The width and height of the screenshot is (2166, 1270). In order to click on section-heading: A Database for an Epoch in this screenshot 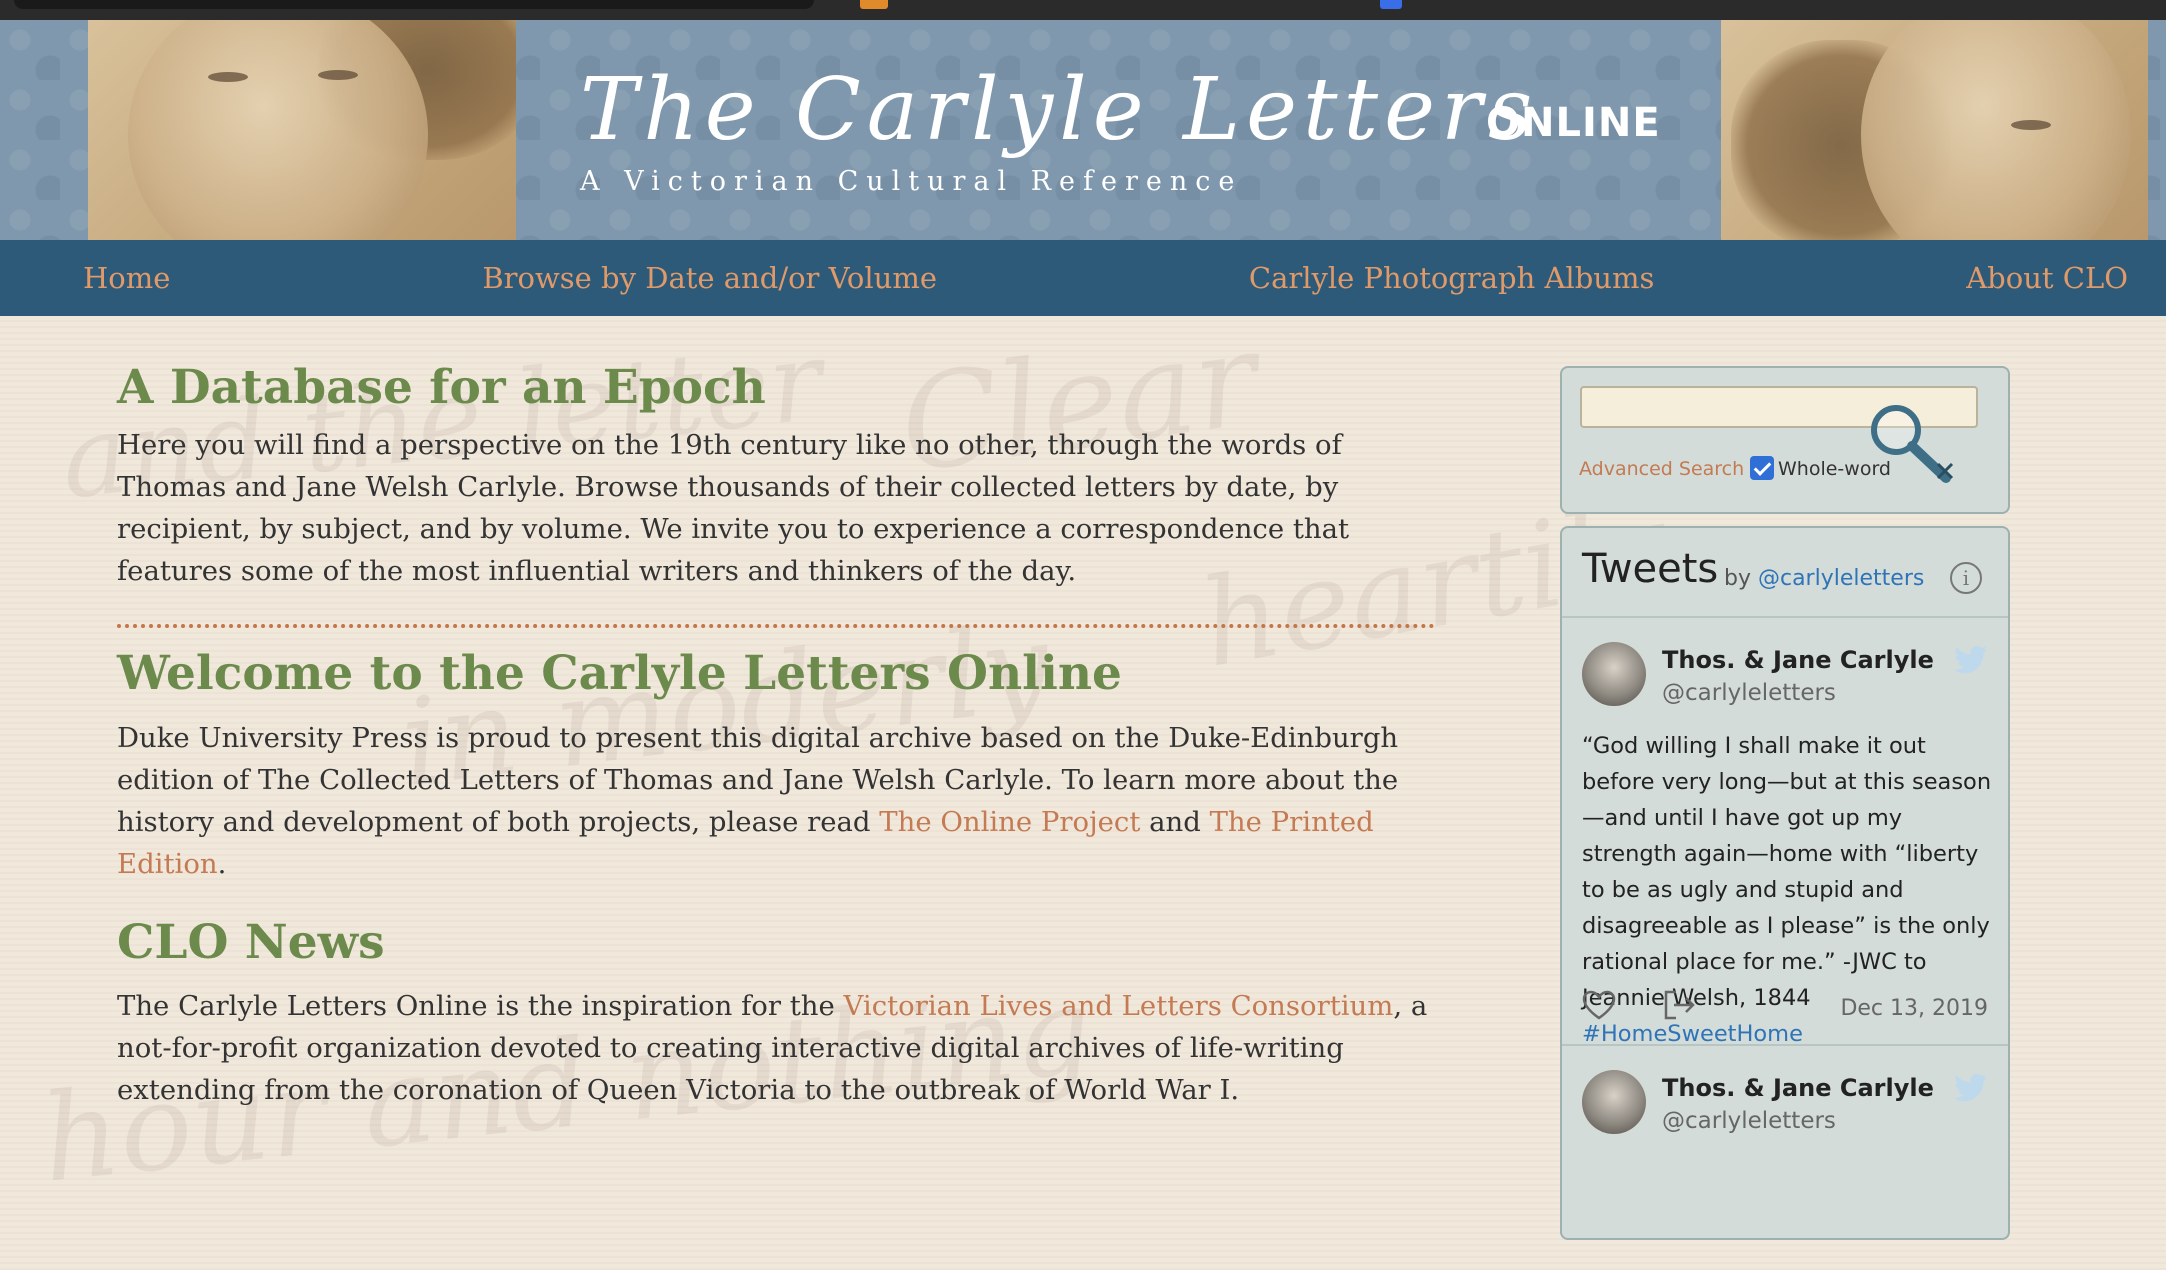, I will do `click(441, 387)`.